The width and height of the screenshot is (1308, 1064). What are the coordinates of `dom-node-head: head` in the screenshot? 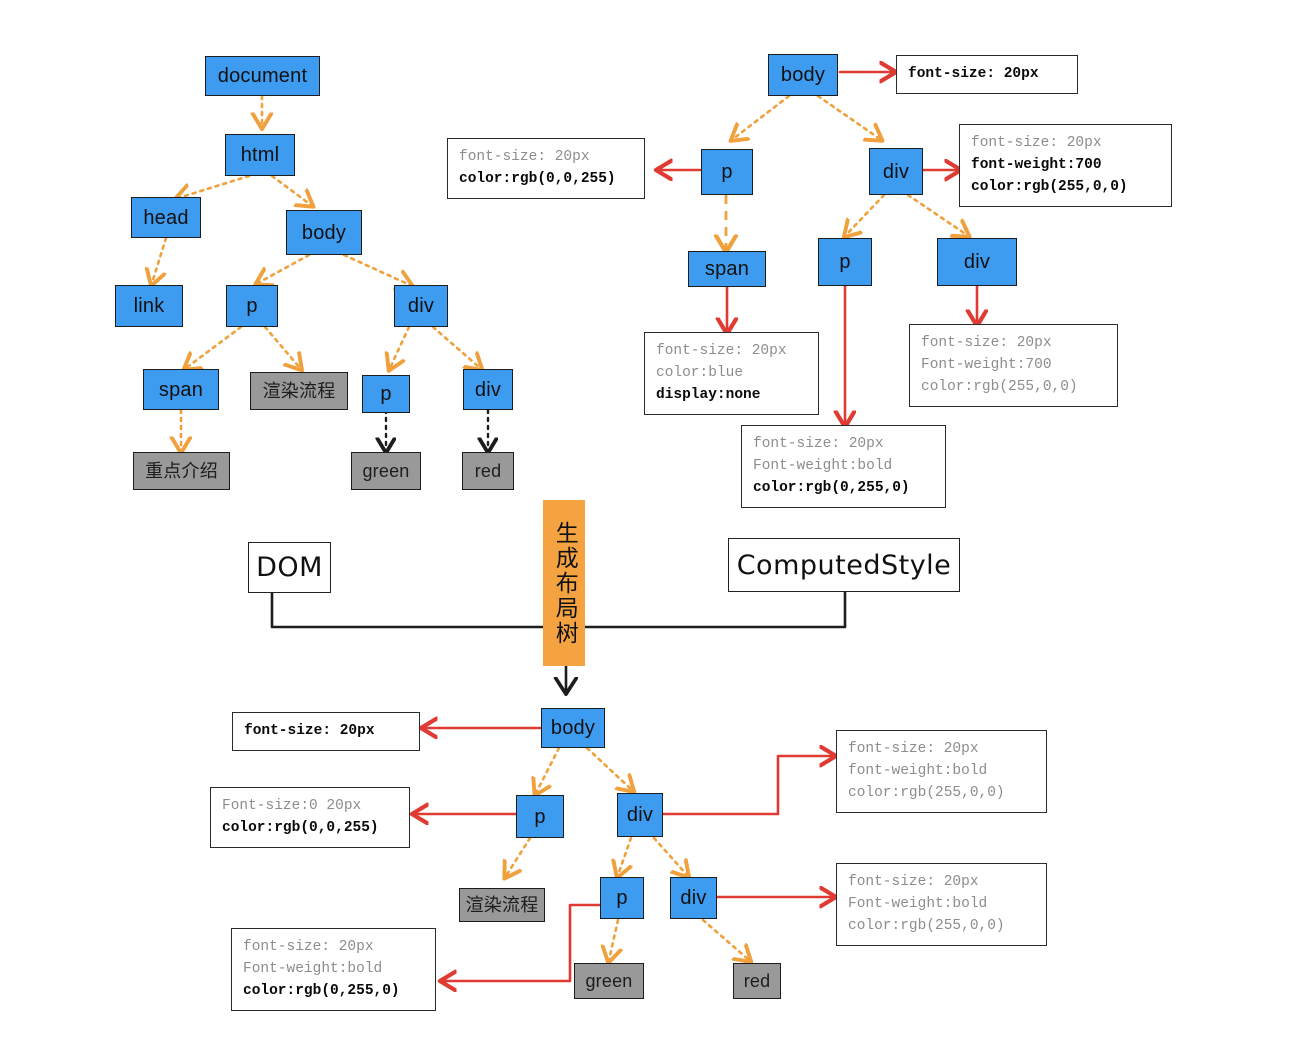 It's located at (166, 217).